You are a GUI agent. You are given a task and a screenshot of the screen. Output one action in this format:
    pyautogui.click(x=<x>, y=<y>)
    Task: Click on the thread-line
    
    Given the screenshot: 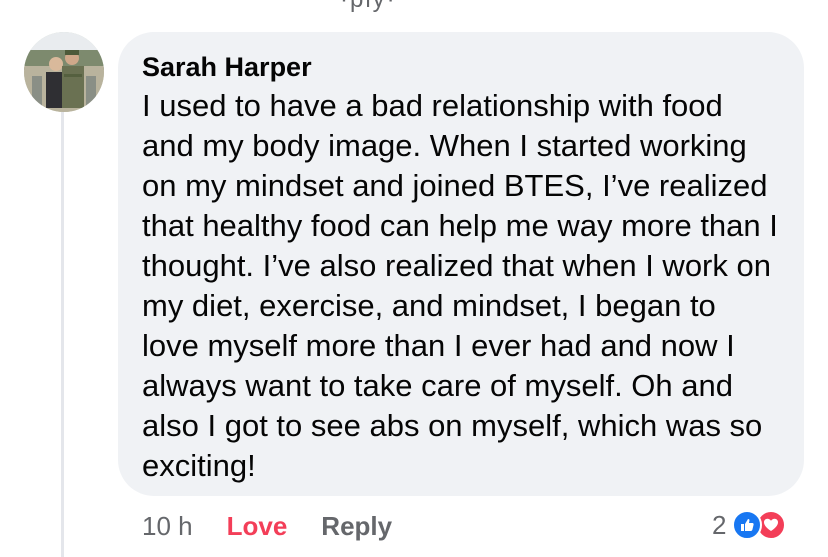 What is the action you would take?
    pyautogui.click(x=62, y=334)
    